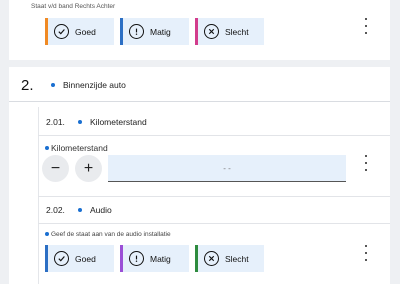 The height and width of the screenshot is (284, 400). Describe the element at coordinates (366, 253) in the screenshot. I see `audio-options-menu-icon` at that location.